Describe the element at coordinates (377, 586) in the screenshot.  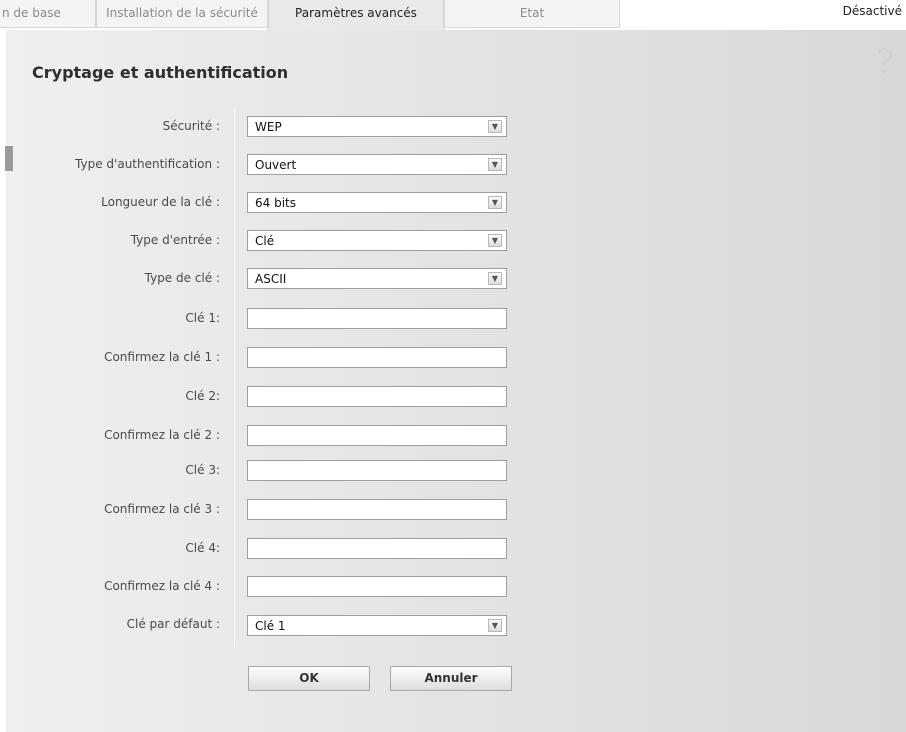
I see `confirm-key4-input` at that location.